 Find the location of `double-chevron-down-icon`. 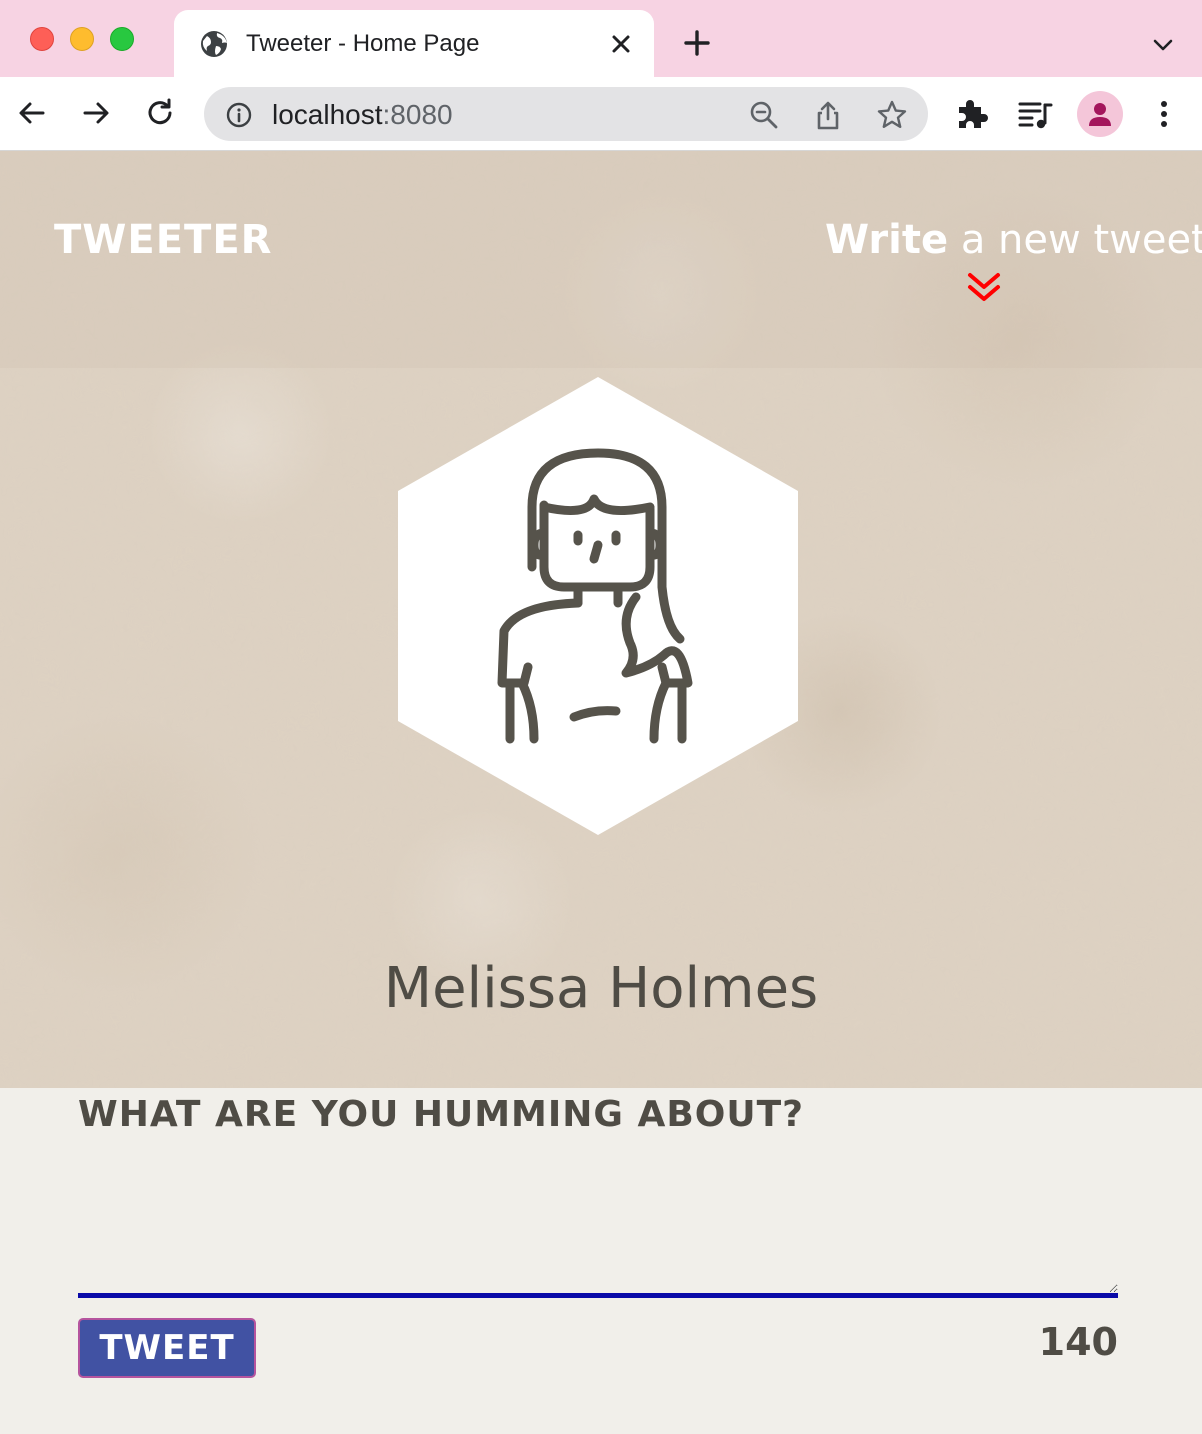

double-chevron-down-icon is located at coordinates (984, 287).